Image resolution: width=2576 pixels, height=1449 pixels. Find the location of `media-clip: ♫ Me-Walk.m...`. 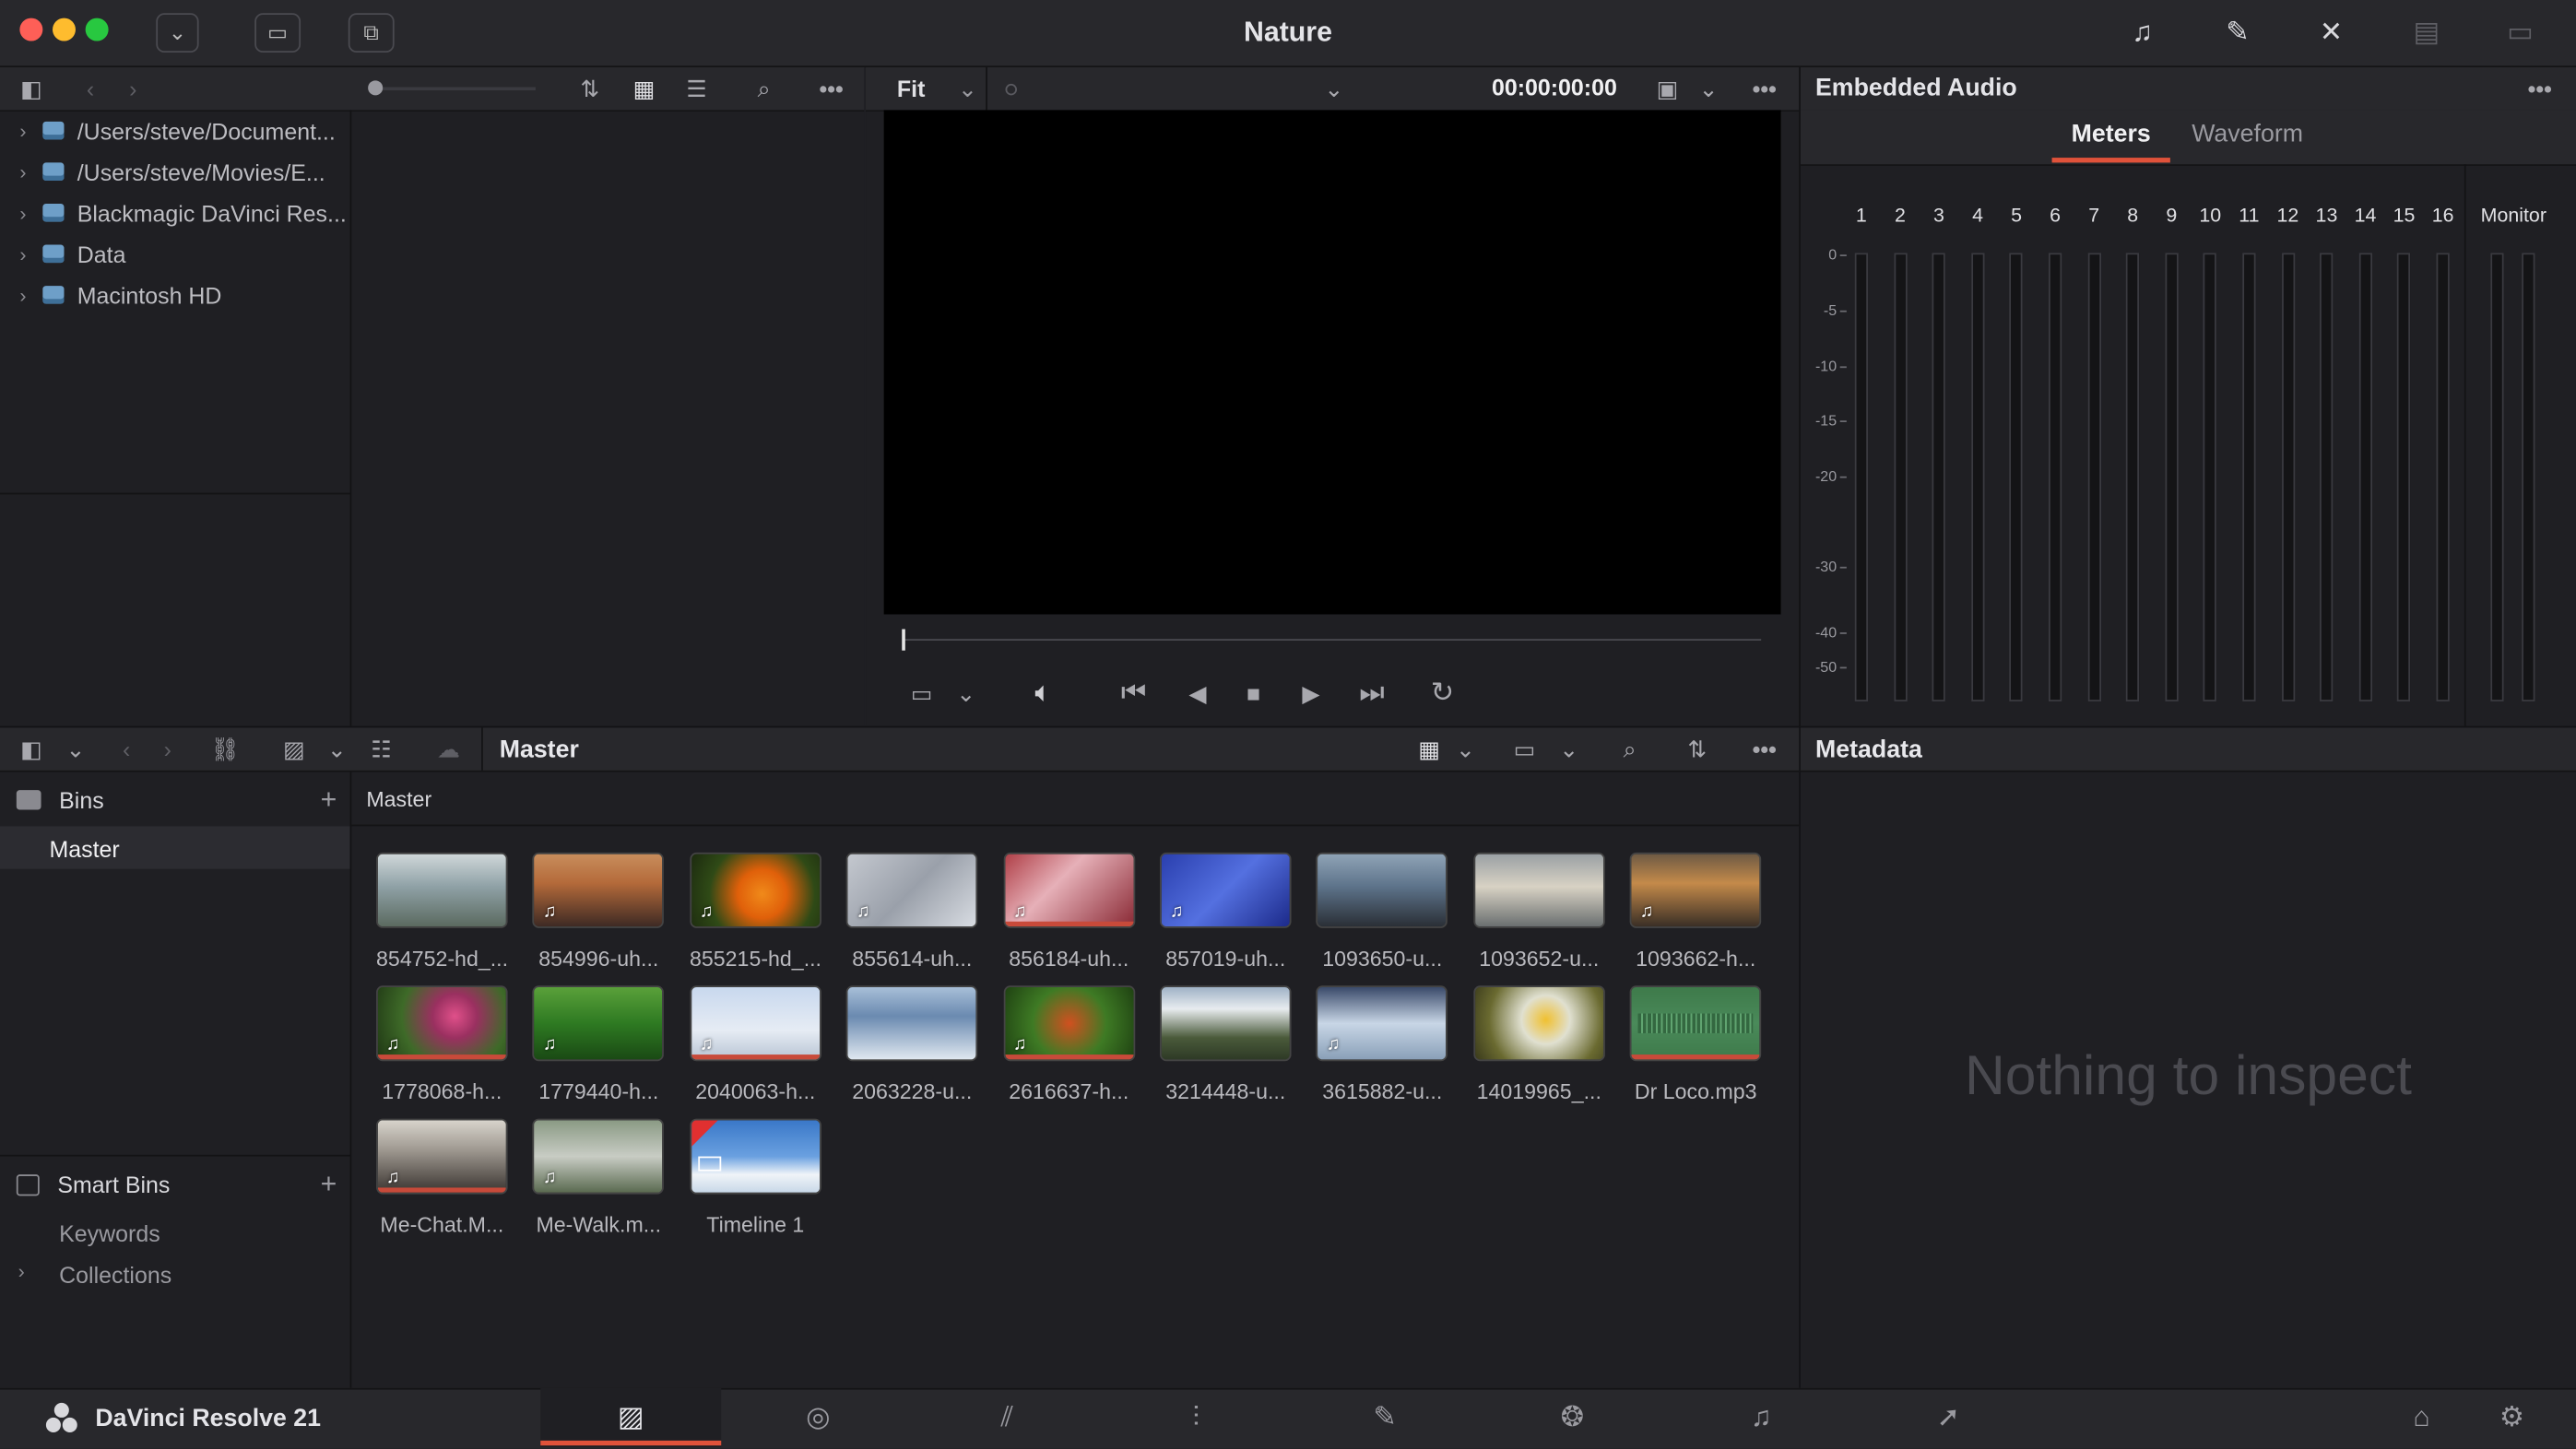

media-clip: ♫ Me-Walk.m... is located at coordinates (599, 1177).